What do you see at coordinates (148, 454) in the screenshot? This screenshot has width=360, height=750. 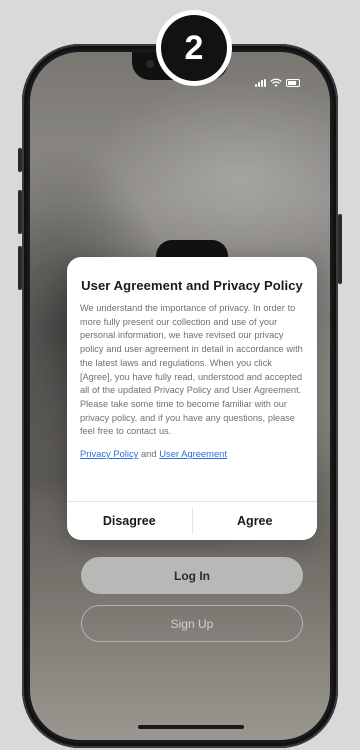 I see `and-text: and` at bounding box center [148, 454].